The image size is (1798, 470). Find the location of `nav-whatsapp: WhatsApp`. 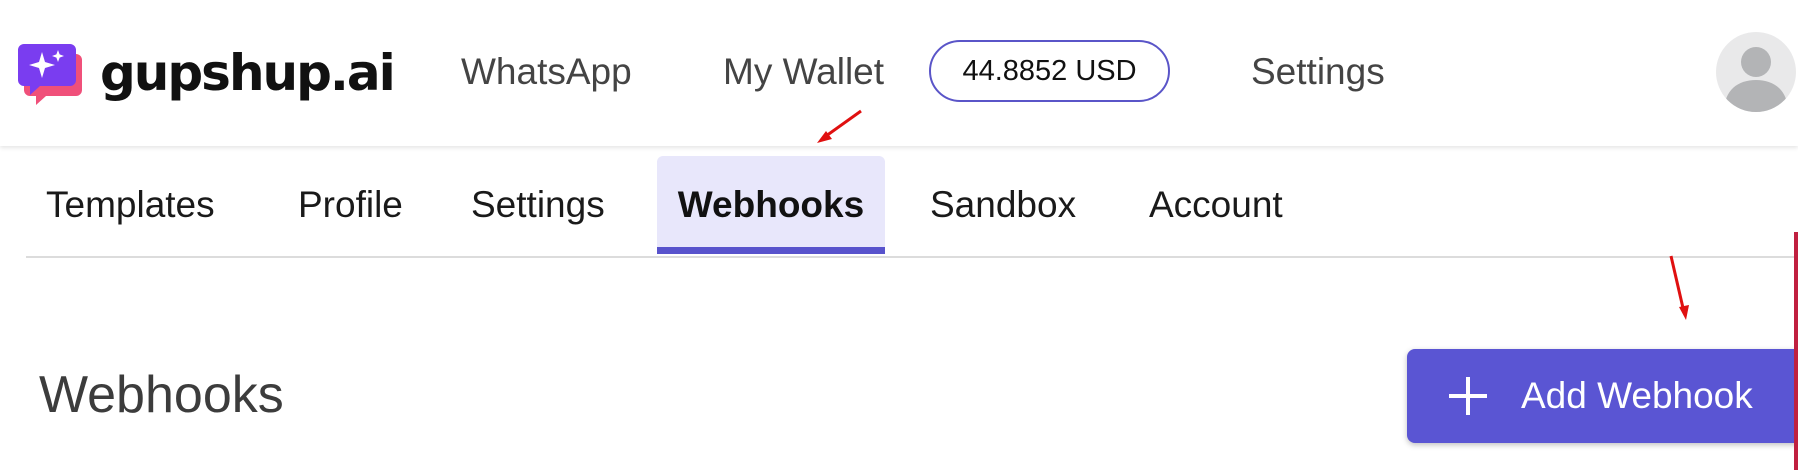

nav-whatsapp: WhatsApp is located at coordinates (546, 72).